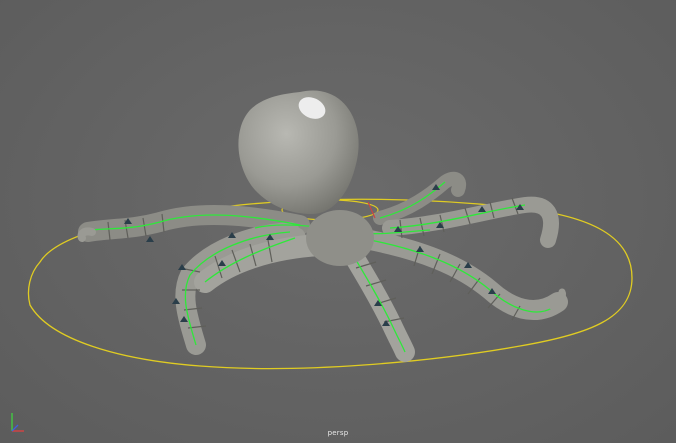  Describe the element at coordinates (420, 198) in the screenshot. I see `tentacle-back-right` at that location.